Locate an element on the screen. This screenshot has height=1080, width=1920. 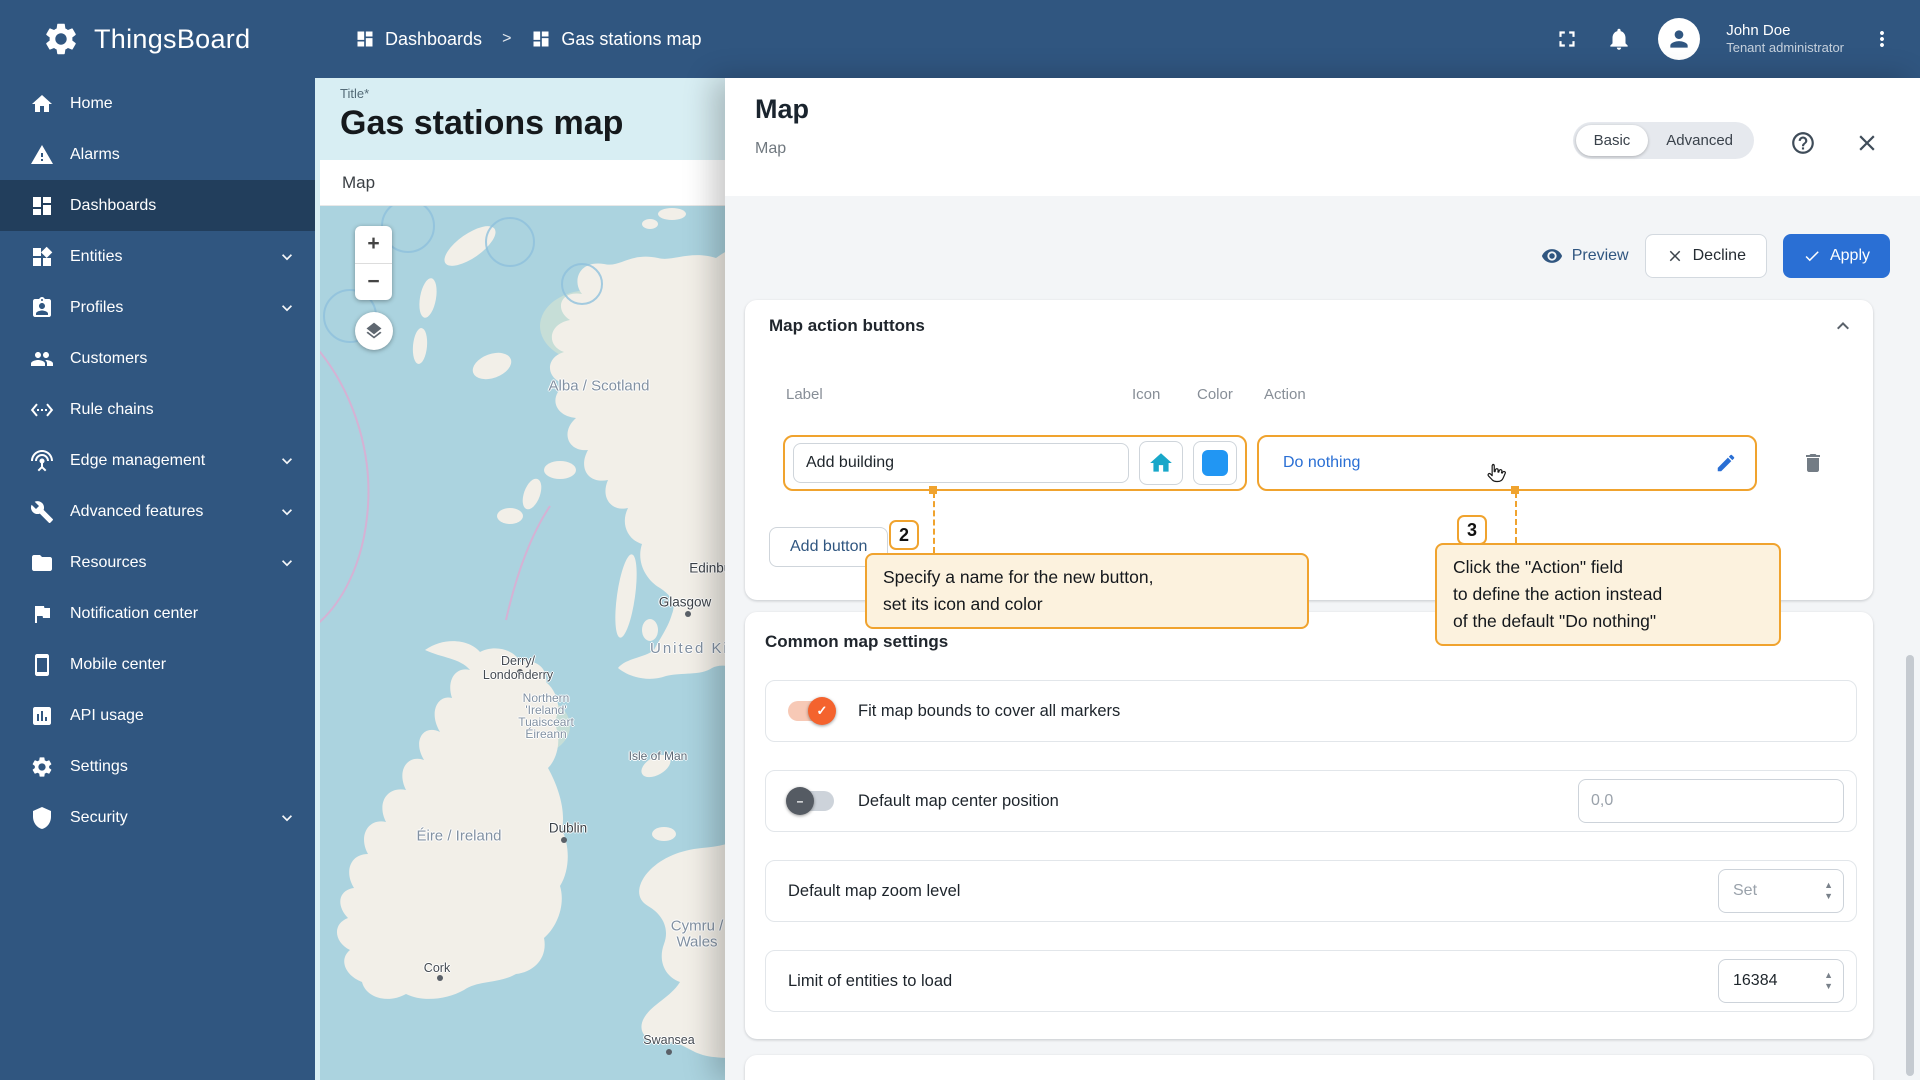
section-next-clipped is located at coordinates (1309, 1067).